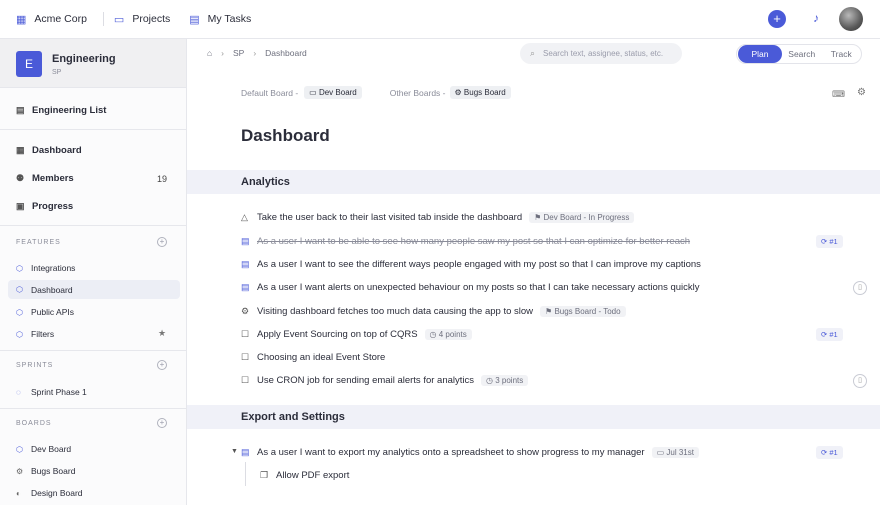 The height and width of the screenshot is (505, 880). Describe the element at coordinates (802, 54) in the screenshot. I see `tab-search: Search` at that location.